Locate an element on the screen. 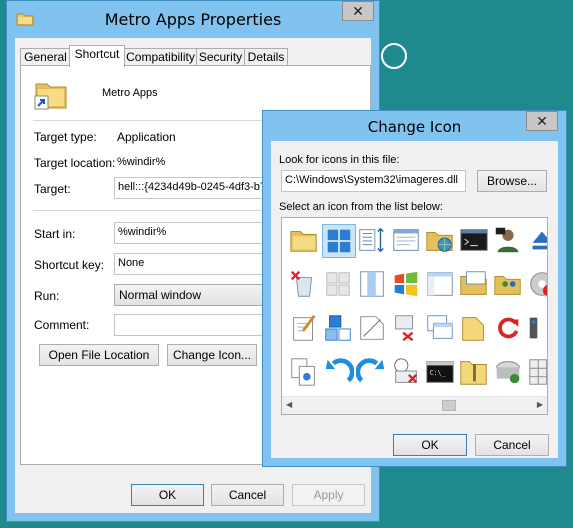 The width and height of the screenshot is (573, 528). redo-icon is located at coordinates (372, 373).